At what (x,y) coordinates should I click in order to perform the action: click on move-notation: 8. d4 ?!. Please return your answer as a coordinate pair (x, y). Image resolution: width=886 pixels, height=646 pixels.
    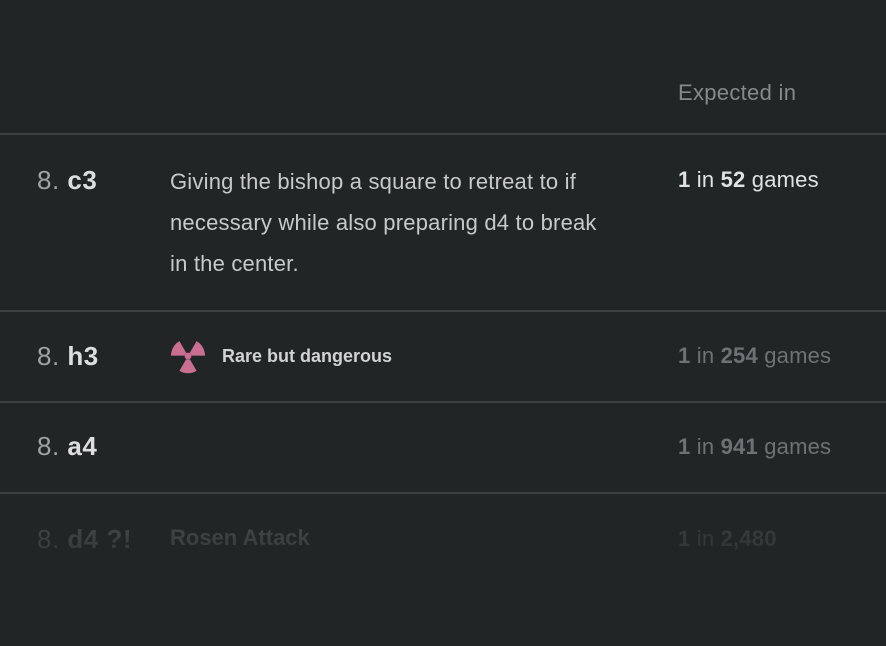
    Looking at the image, I should click on (84, 539).